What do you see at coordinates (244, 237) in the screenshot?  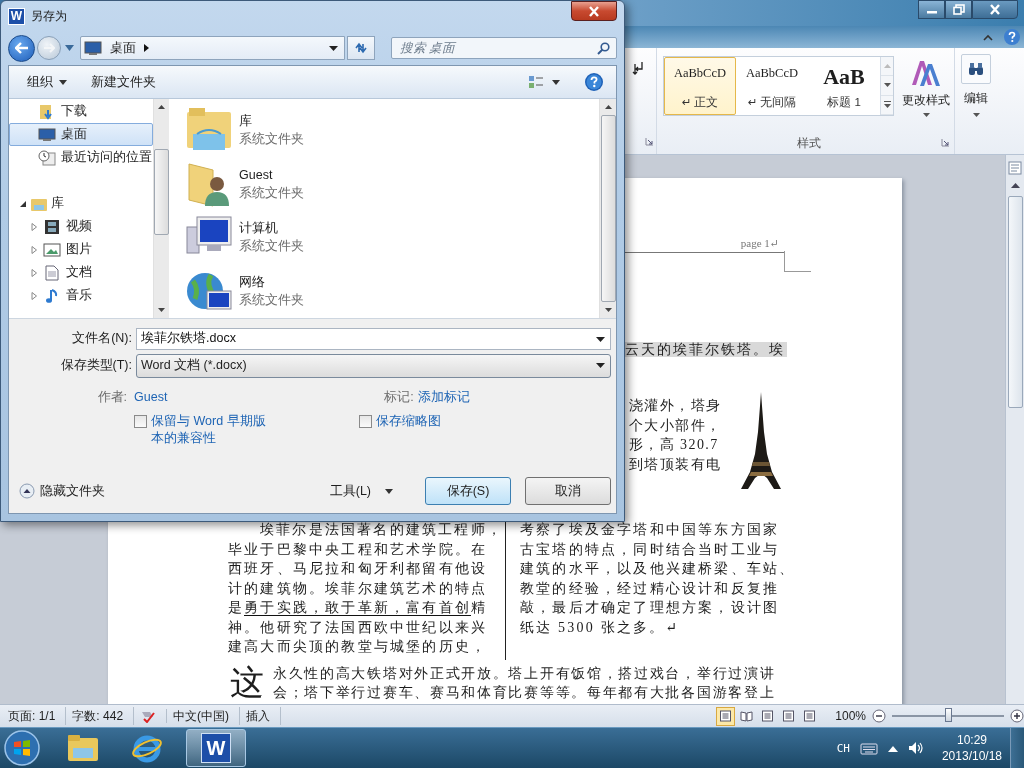 I see `file-item: 计算机 系统文件夹` at bounding box center [244, 237].